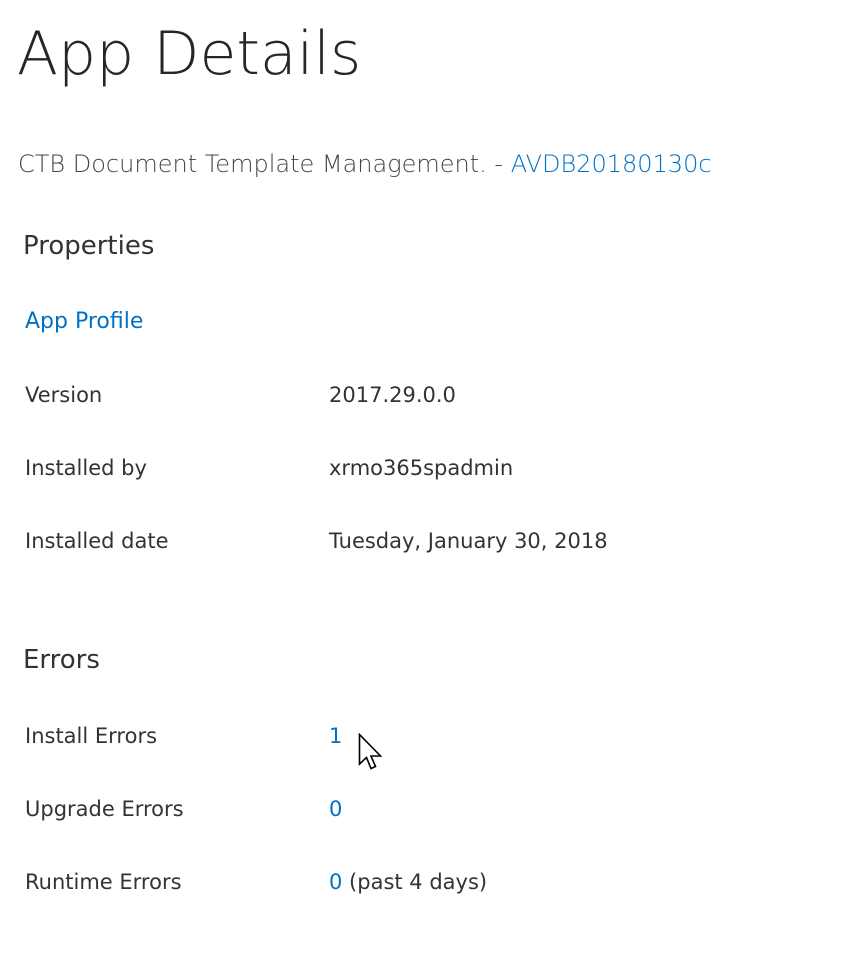  What do you see at coordinates (335, 882) in the screenshot?
I see `runtime-errors-count-link: 0` at bounding box center [335, 882].